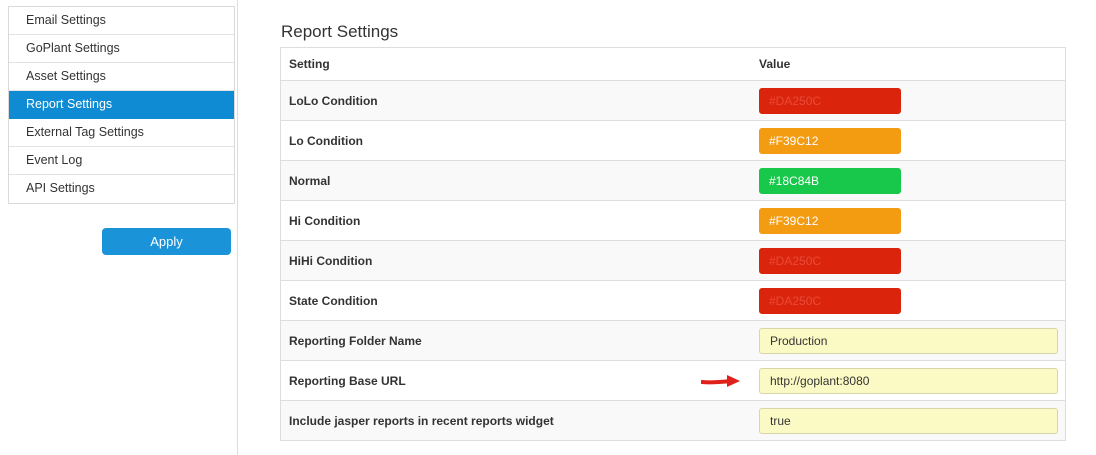  I want to click on state-color-picker: #DA250C, so click(830, 300).